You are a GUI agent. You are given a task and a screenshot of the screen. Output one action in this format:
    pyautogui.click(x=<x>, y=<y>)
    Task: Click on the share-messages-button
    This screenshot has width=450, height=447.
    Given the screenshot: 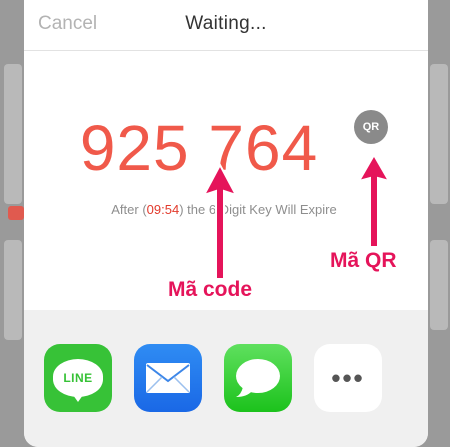 What is the action you would take?
    pyautogui.click(x=258, y=378)
    